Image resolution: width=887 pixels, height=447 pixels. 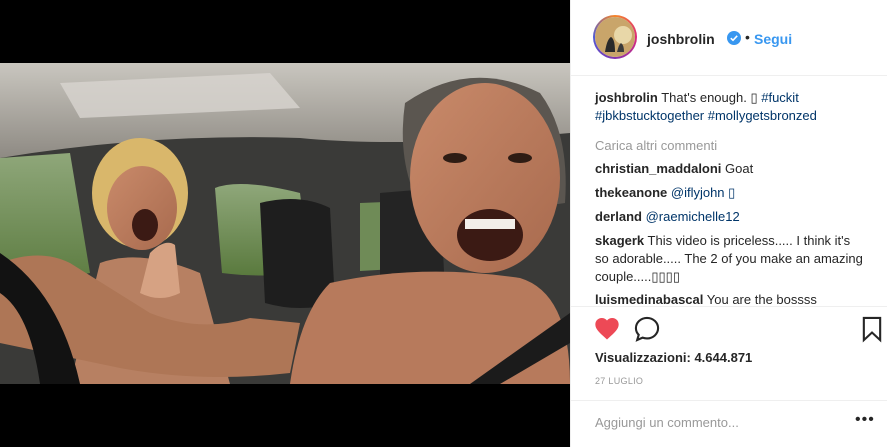 I want to click on comment-item: luismedinabascal You are the bossss, so click(x=730, y=298).